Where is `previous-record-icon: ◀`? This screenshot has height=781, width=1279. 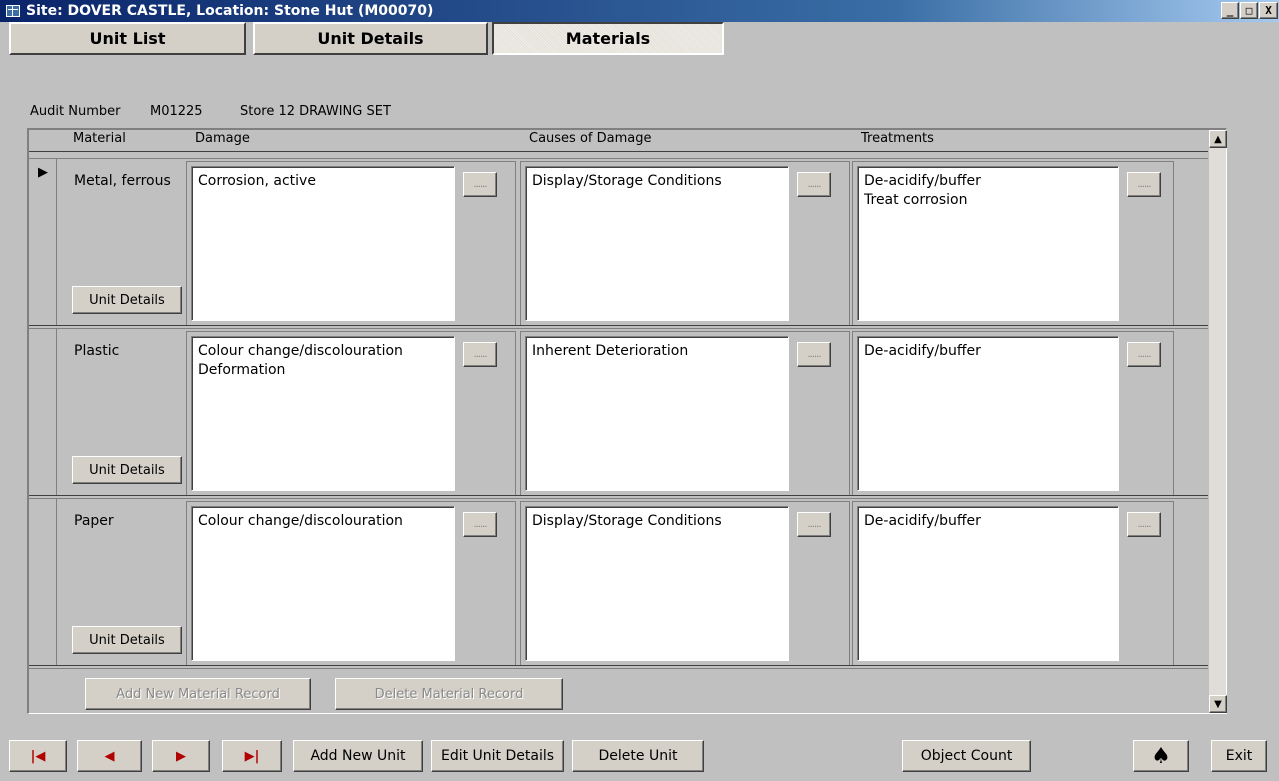
previous-record-icon: ◀ is located at coordinates (109, 756).